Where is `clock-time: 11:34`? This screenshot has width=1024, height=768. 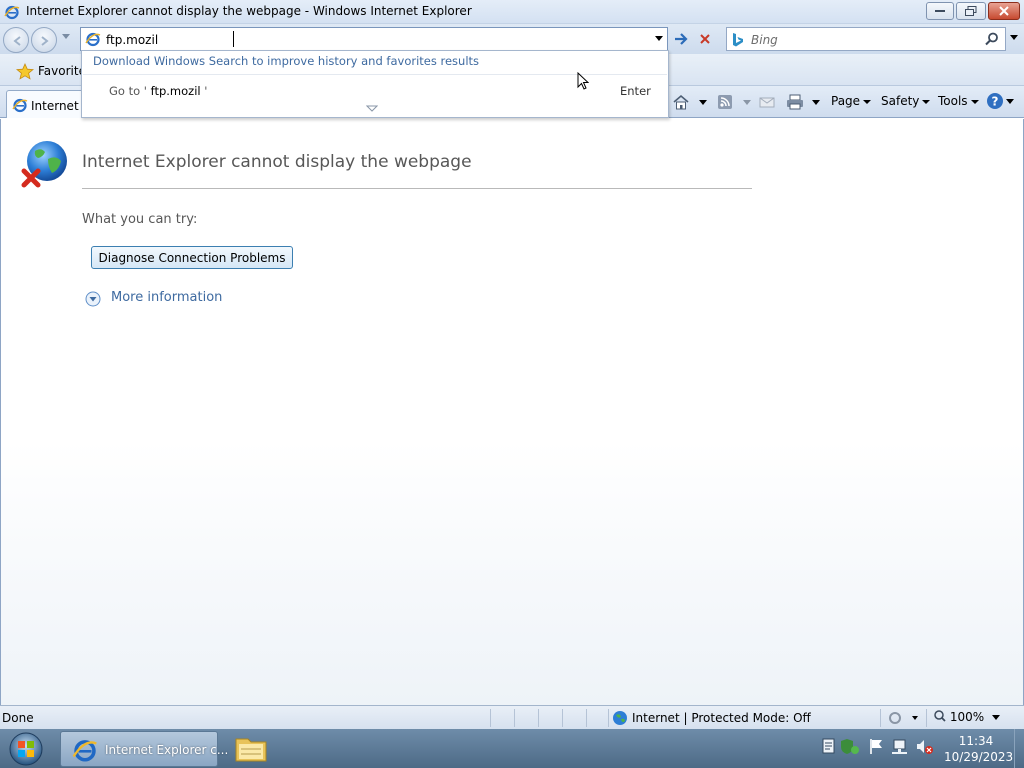
clock-time: 11:34 is located at coordinates (976, 741).